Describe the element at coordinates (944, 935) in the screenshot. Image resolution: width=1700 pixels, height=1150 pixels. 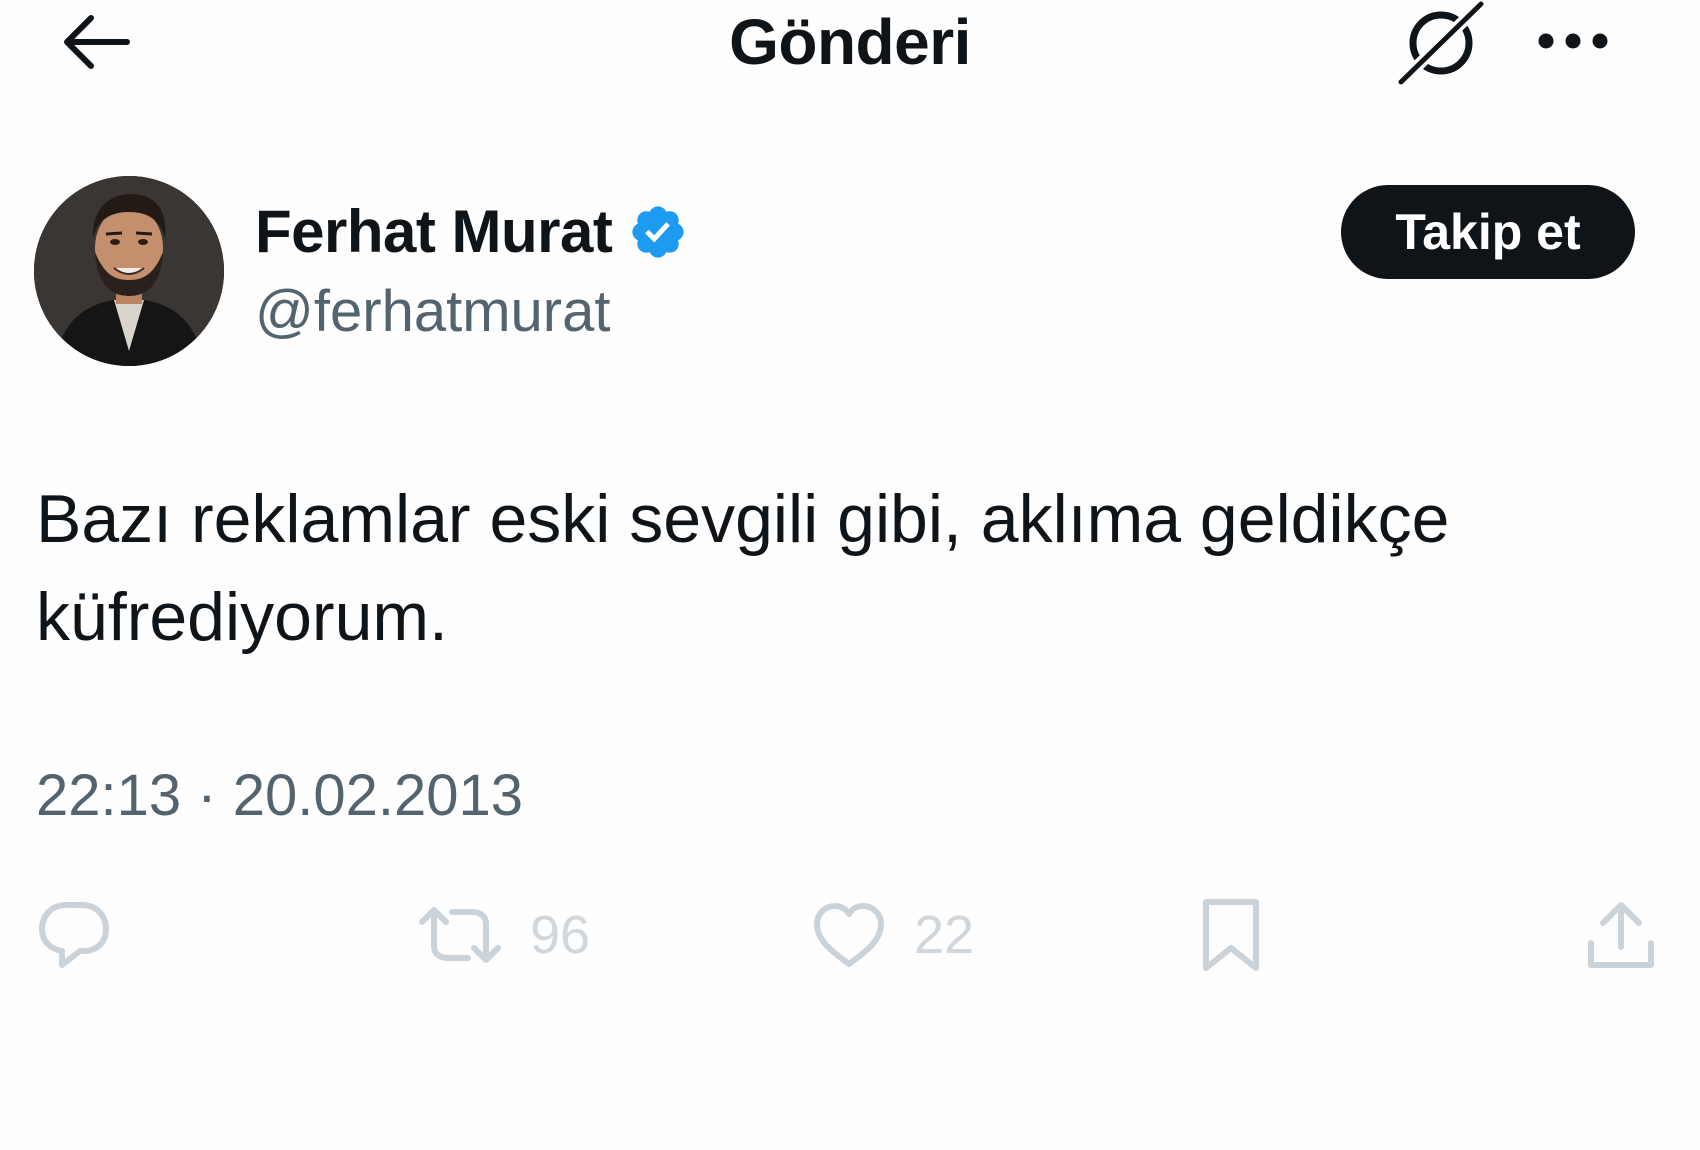
I see `like-count: 22` at that location.